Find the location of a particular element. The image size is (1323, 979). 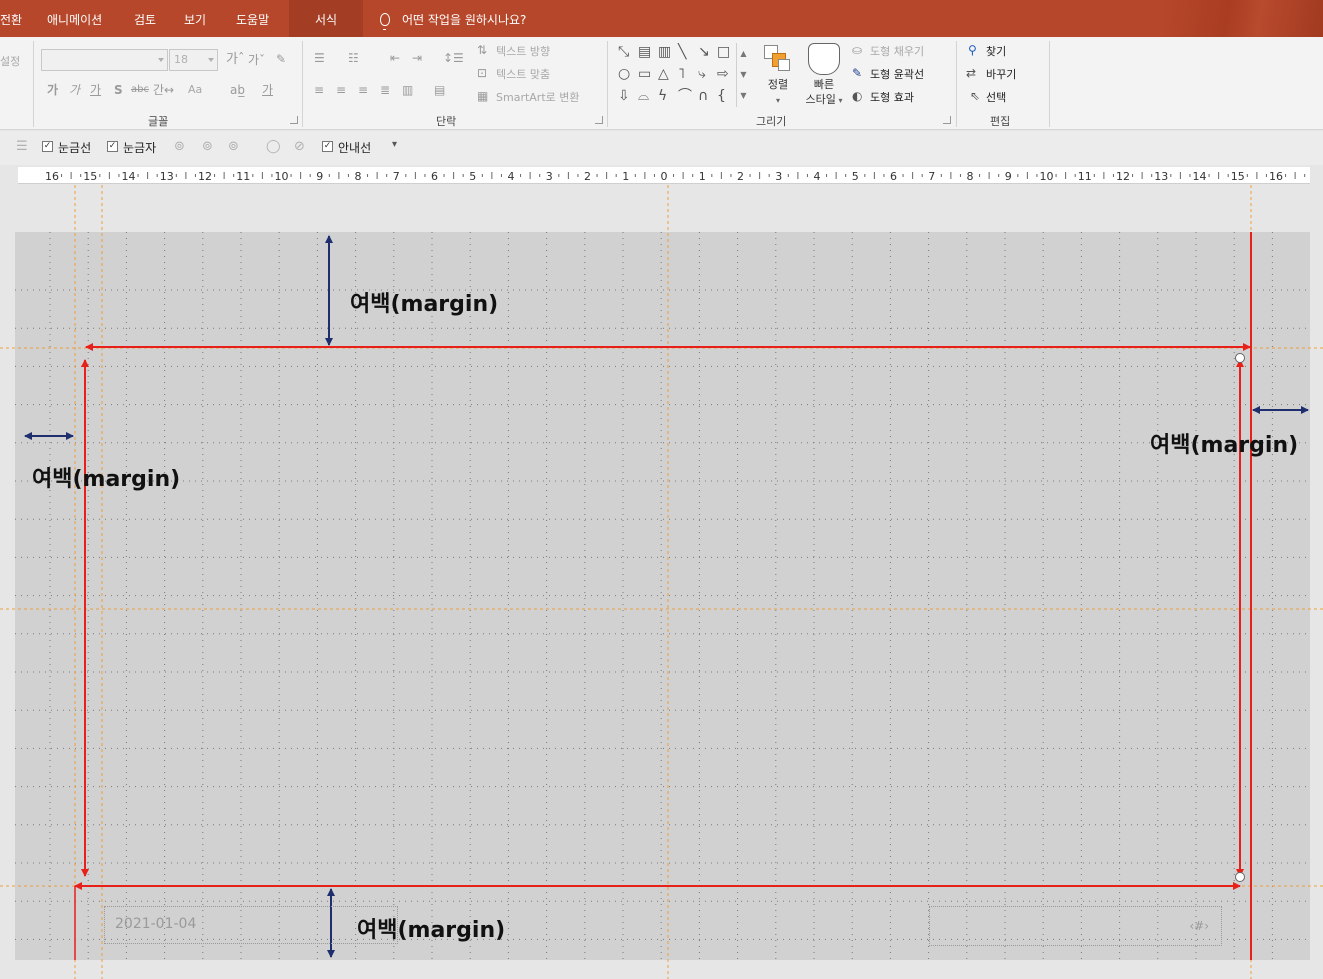

slide-number-text: ‹#› is located at coordinates (1199, 926).